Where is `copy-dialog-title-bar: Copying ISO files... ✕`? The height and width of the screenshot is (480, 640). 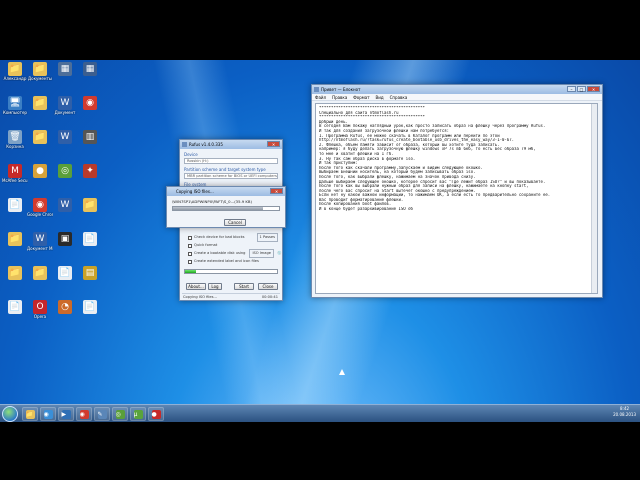
copy-dialog-title-bar: Copying ISO files... ✕ is located at coordinates (226, 191).